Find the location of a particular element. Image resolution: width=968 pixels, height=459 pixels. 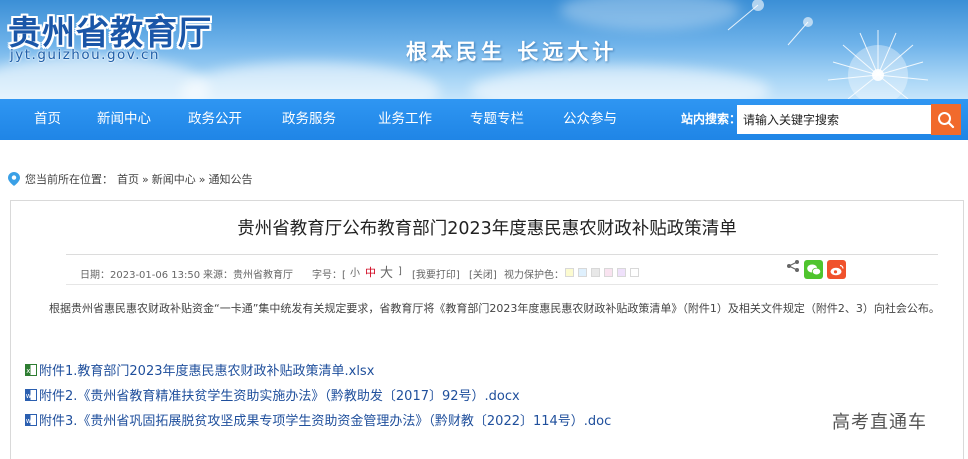

font-size-small: 小 is located at coordinates (355, 271).